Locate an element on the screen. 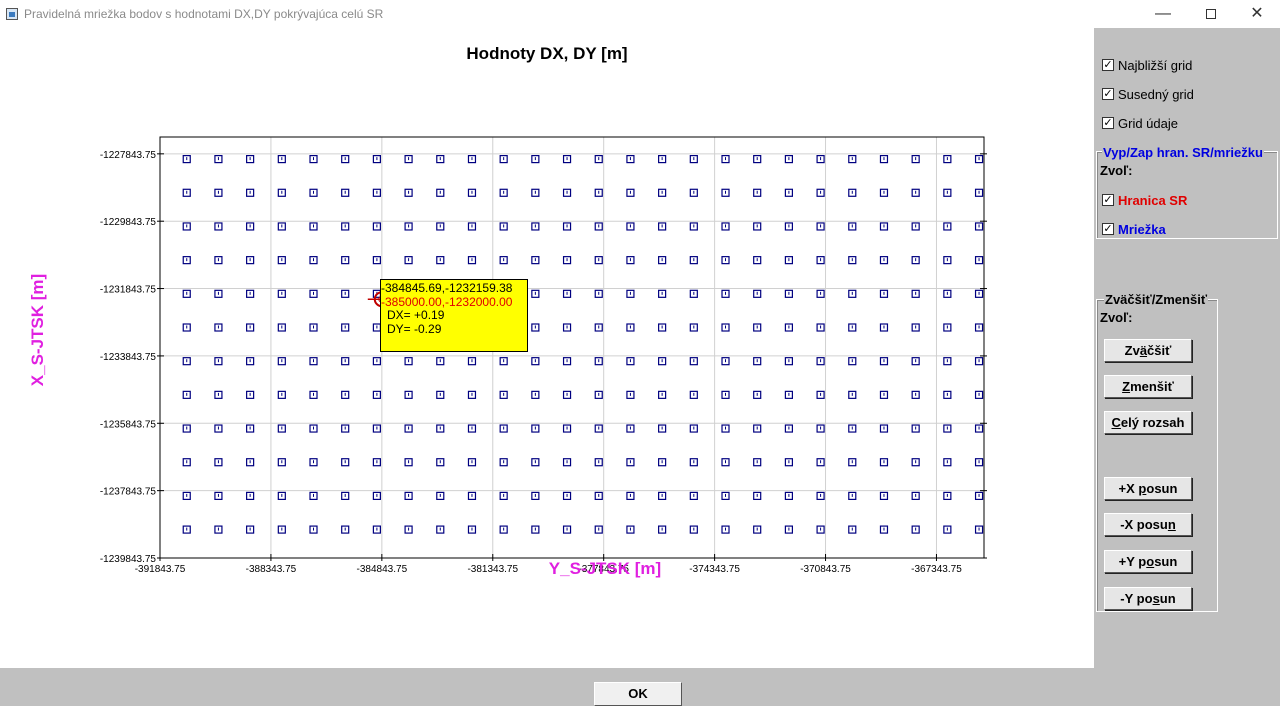 The image size is (1280, 706). checkbox-label: Grid údaje is located at coordinates (1148, 123).